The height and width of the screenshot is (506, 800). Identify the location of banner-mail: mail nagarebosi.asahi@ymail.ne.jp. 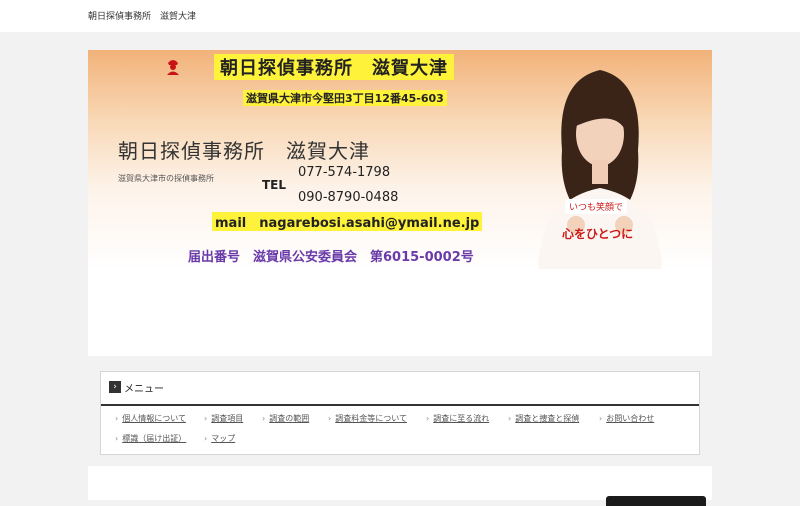
(347, 221).